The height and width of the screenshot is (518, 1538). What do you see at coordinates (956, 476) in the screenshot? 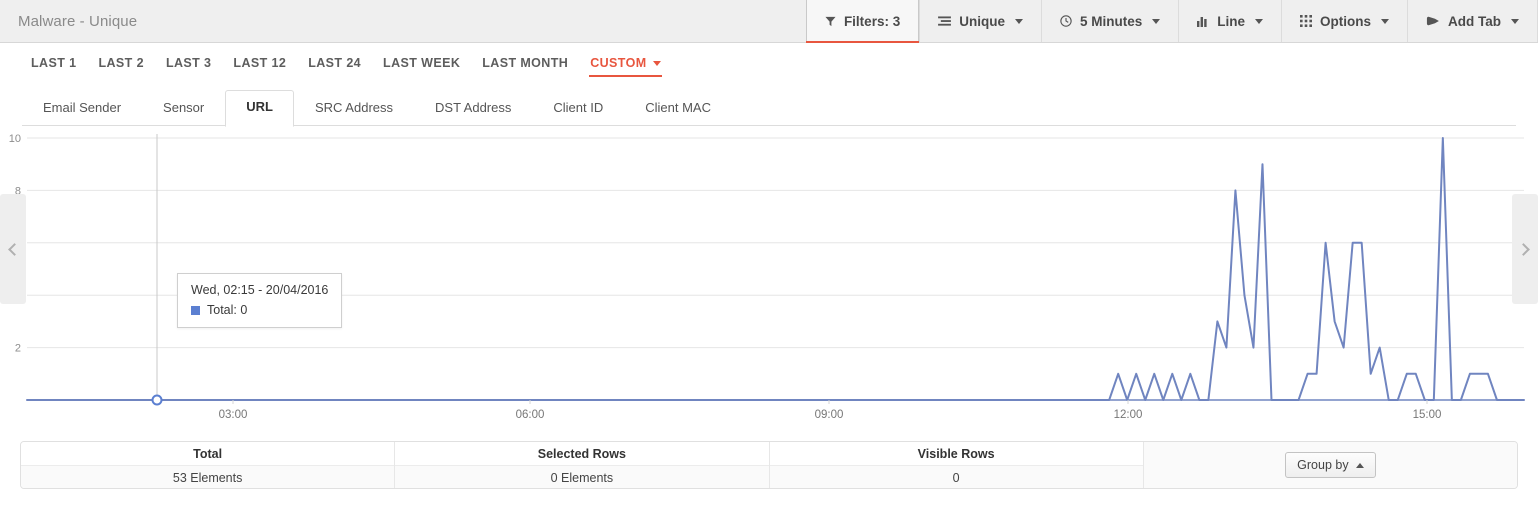
I see `summary-value-visible-rows: 0` at bounding box center [956, 476].